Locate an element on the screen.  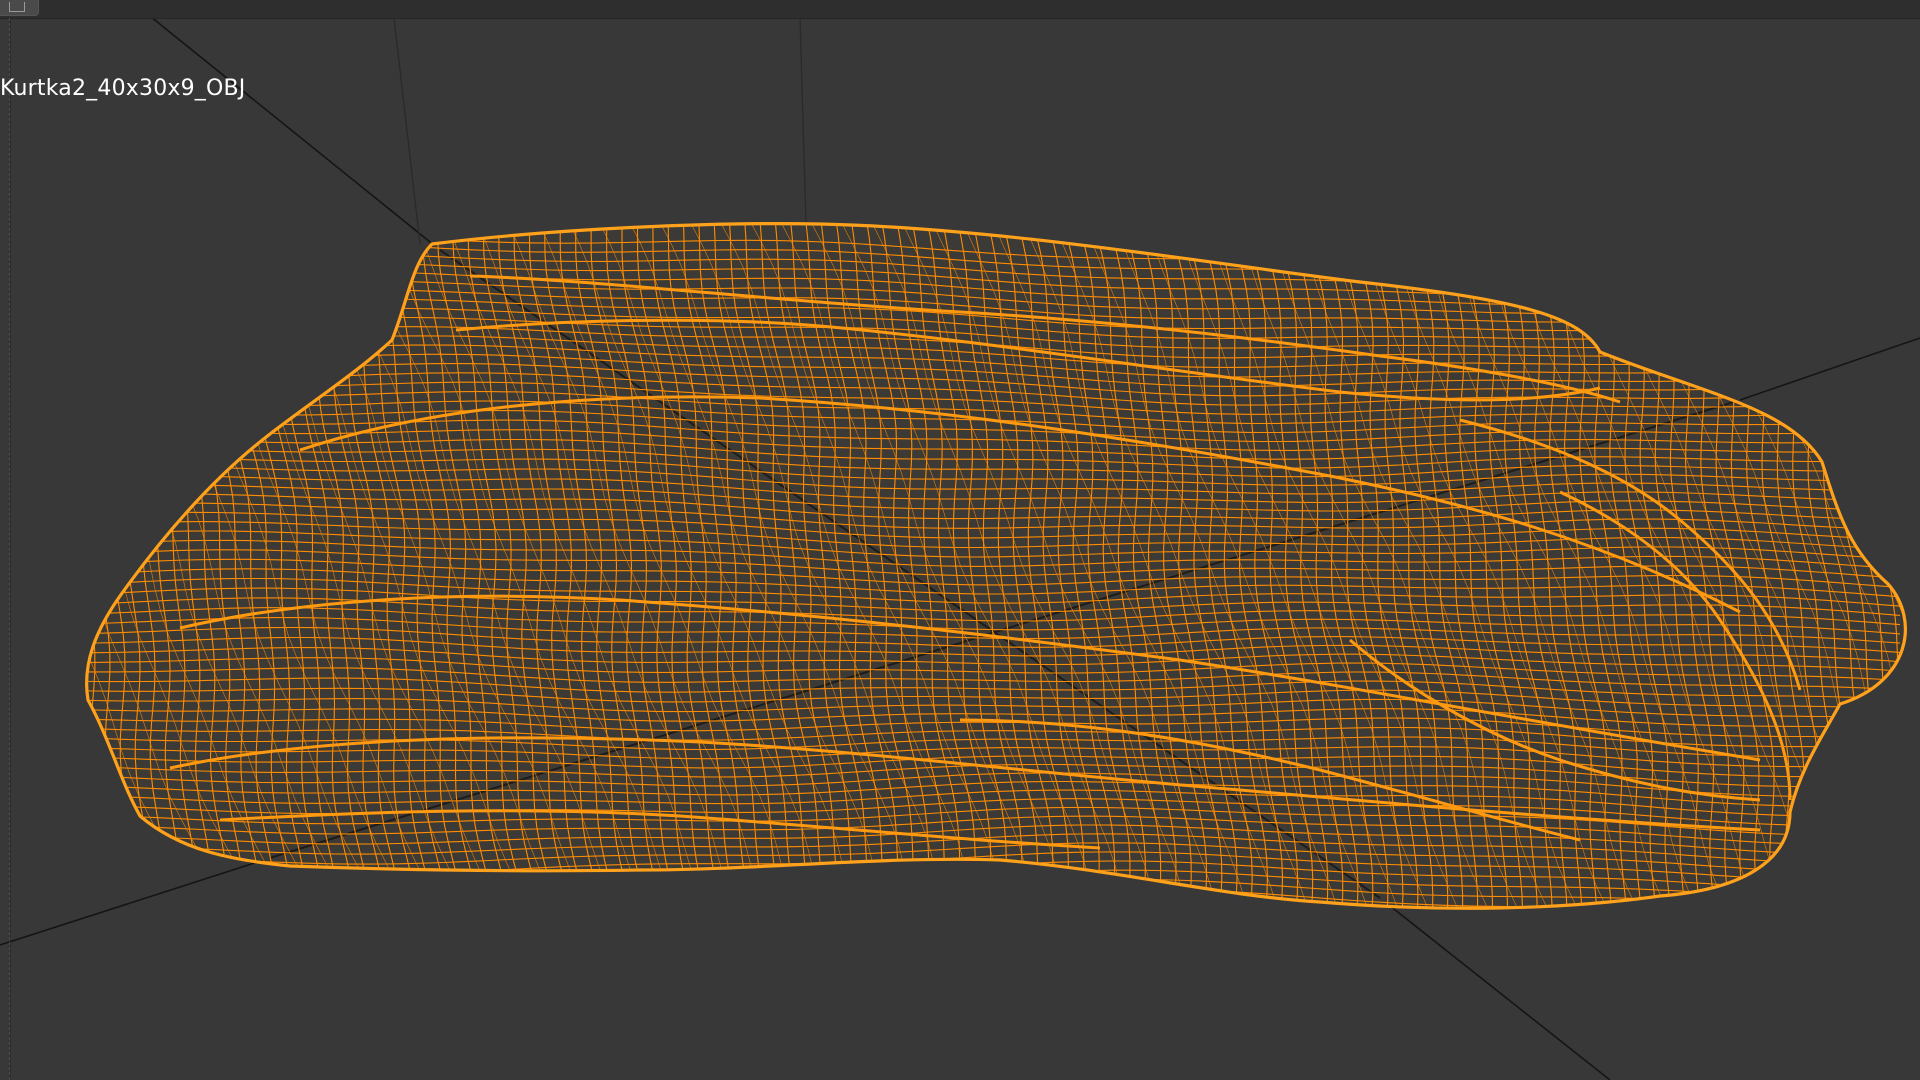
viewport-editor-type-icon is located at coordinates (19, 8).